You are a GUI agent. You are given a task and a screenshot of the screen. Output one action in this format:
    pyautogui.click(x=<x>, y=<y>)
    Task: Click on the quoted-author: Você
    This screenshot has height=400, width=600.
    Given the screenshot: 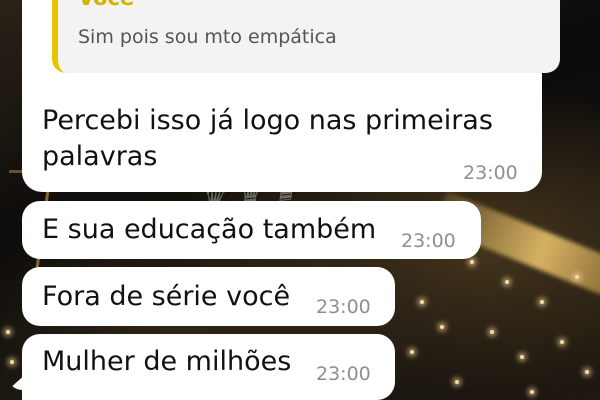 What is the action you would take?
    pyautogui.click(x=106, y=5)
    